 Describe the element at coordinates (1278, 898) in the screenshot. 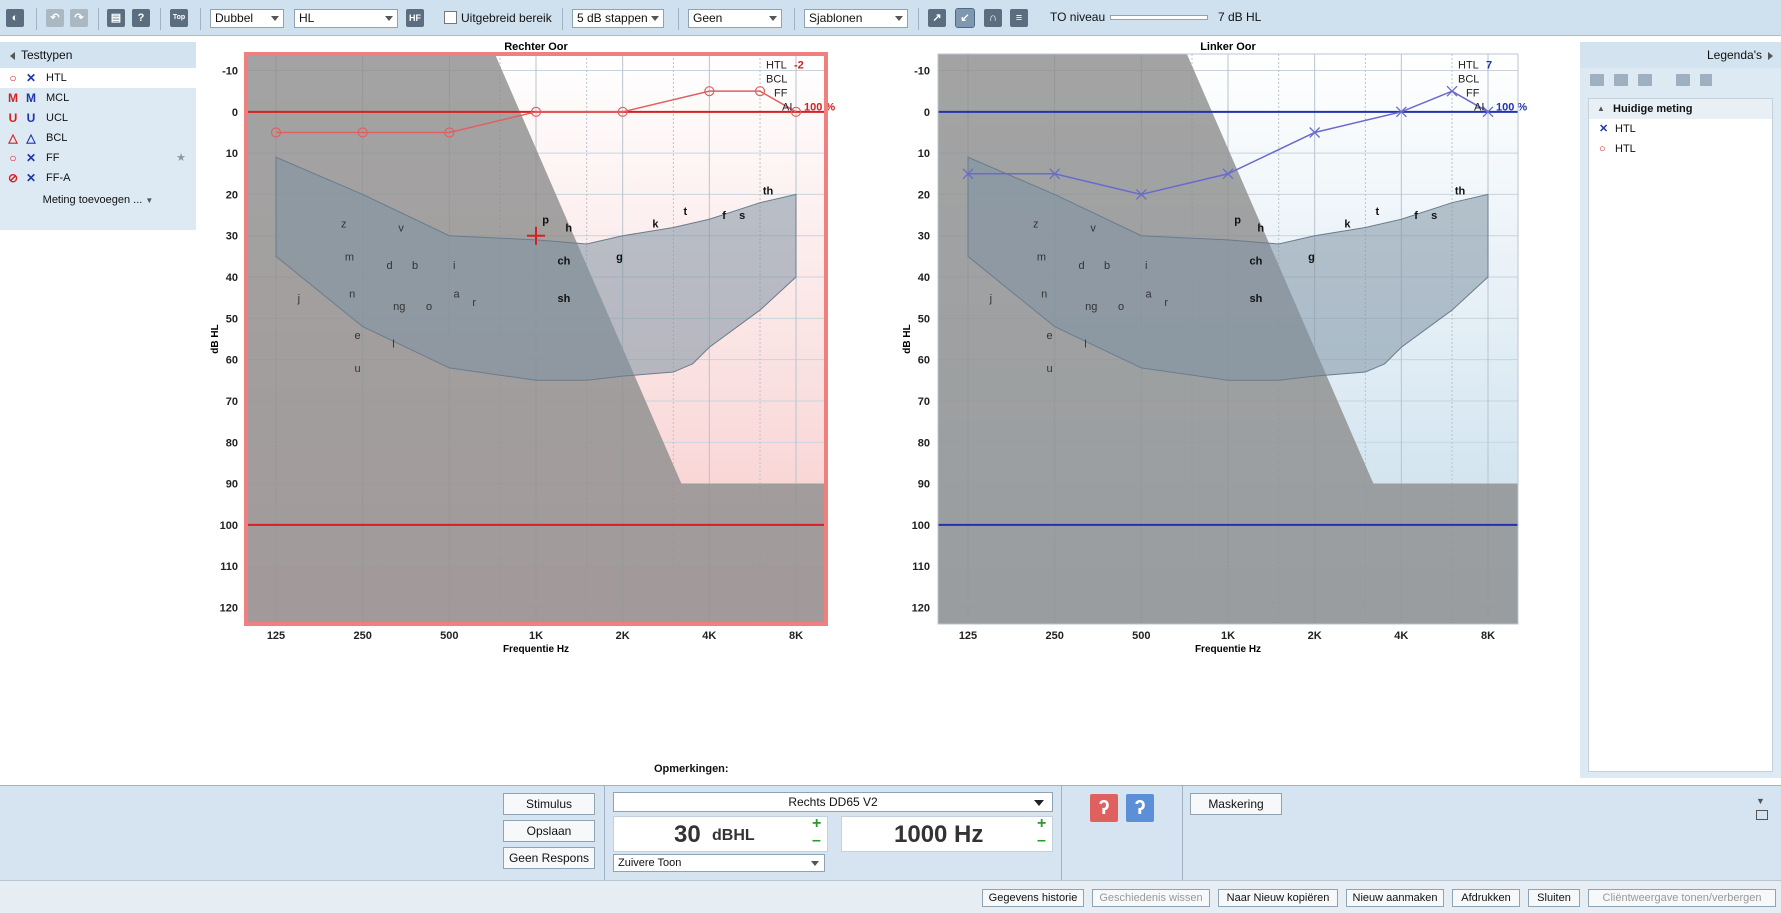

I see `copy-to-new-button: Naar Nieuw kopiëren` at that location.